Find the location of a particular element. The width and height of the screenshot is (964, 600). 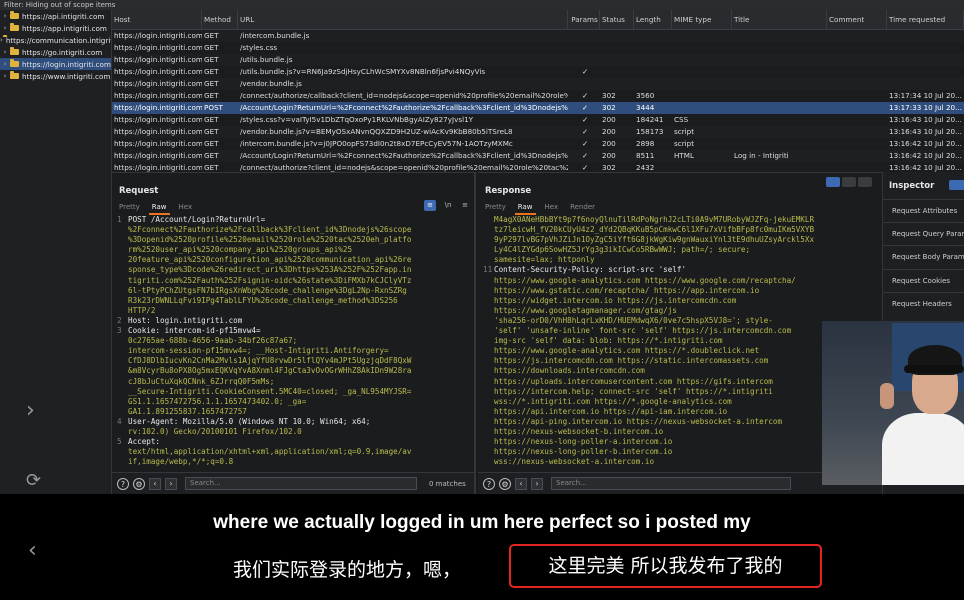

inspector-query-params: Request Query Parameters is located at coordinates (923, 233).